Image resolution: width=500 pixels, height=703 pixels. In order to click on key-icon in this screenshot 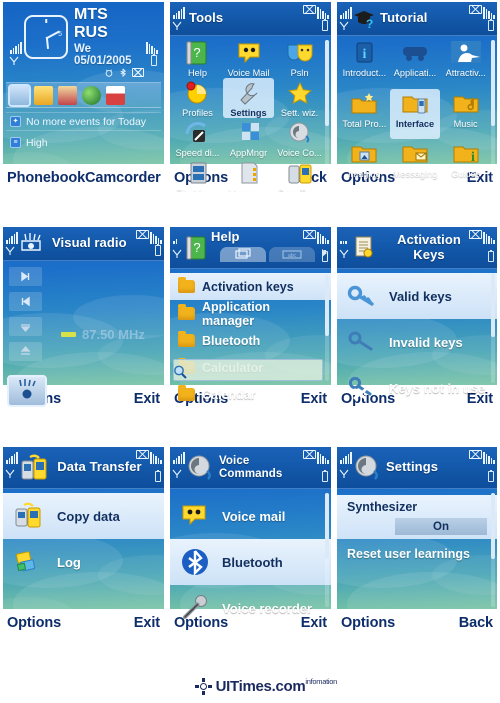, I will do `click(360, 295)`.